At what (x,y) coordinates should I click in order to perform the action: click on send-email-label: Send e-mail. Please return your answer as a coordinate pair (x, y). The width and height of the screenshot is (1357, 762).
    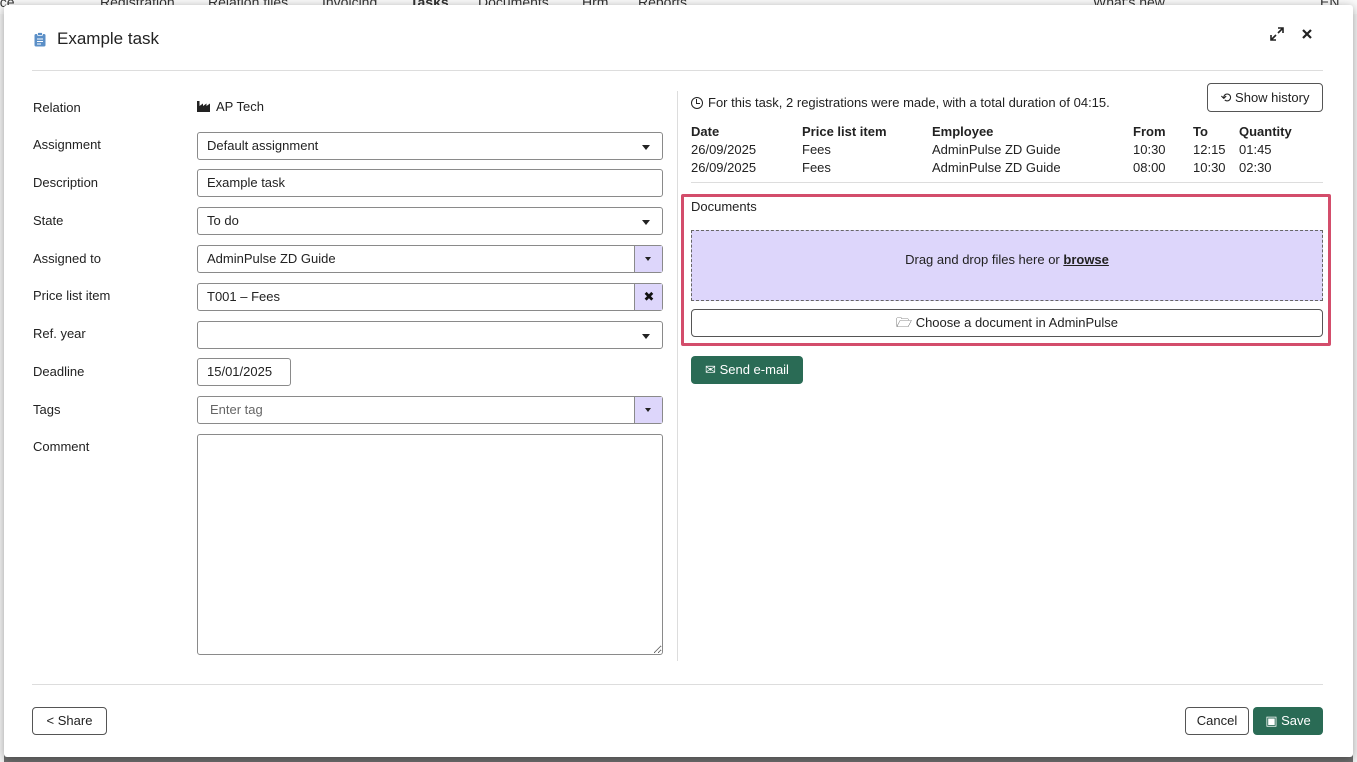
    Looking at the image, I should click on (754, 369).